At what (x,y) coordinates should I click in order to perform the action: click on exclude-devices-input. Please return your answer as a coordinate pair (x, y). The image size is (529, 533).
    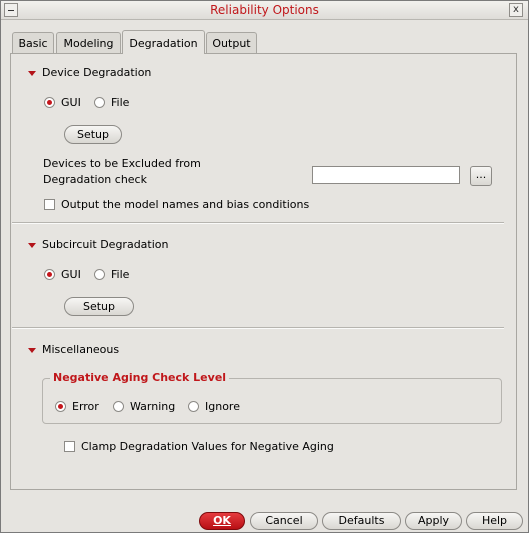
    Looking at the image, I should click on (386, 175).